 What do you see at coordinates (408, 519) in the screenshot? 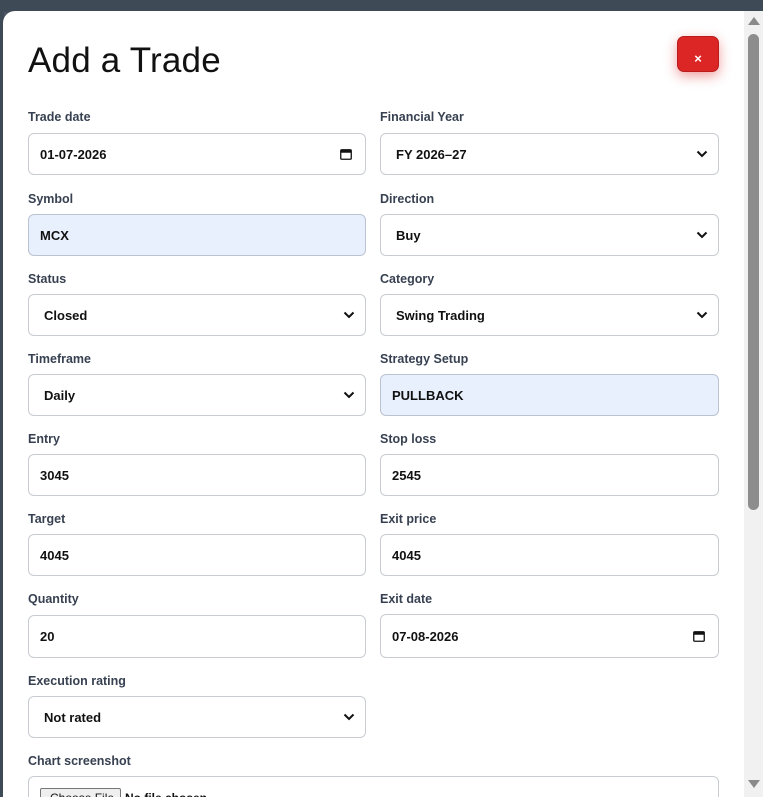
I see `exit-price-label: Exit price` at bounding box center [408, 519].